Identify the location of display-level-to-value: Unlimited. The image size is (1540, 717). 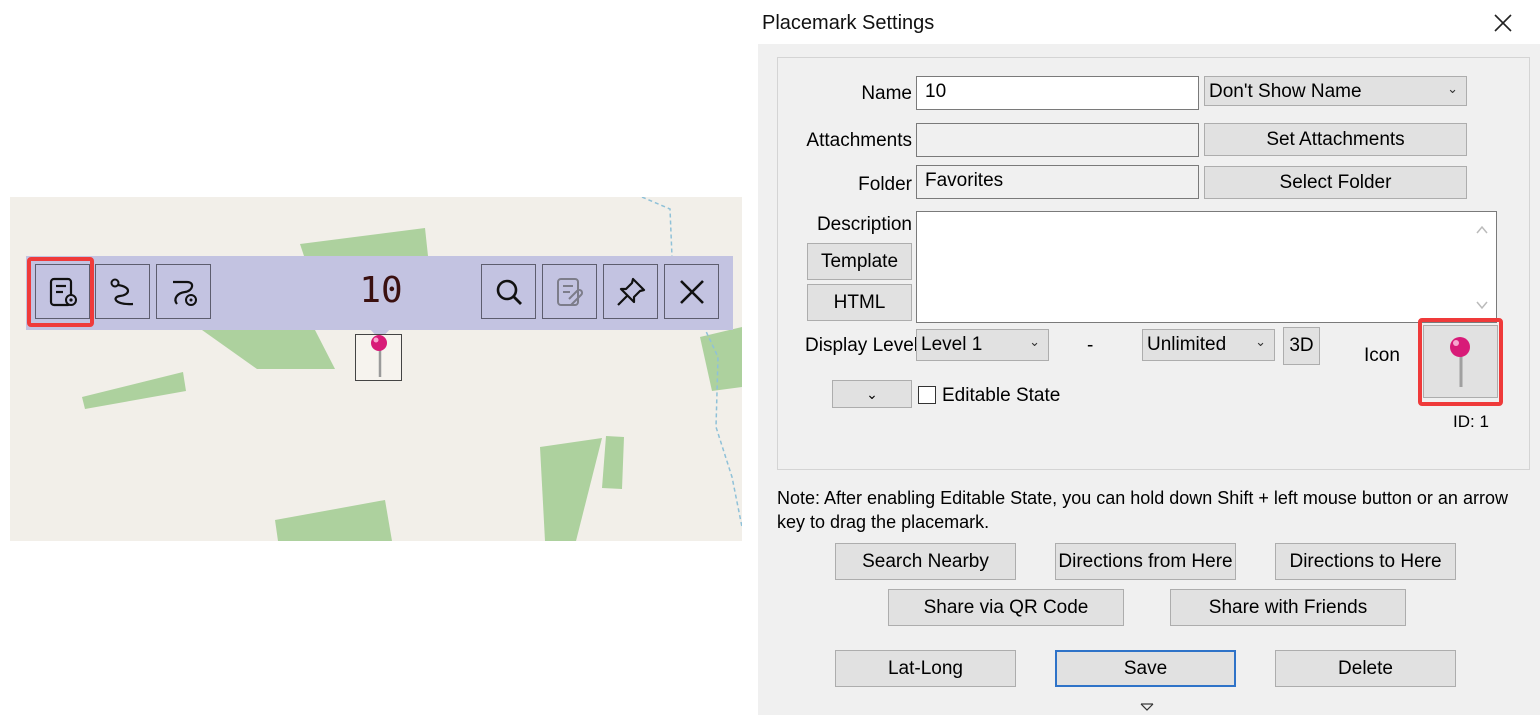
(1187, 344).